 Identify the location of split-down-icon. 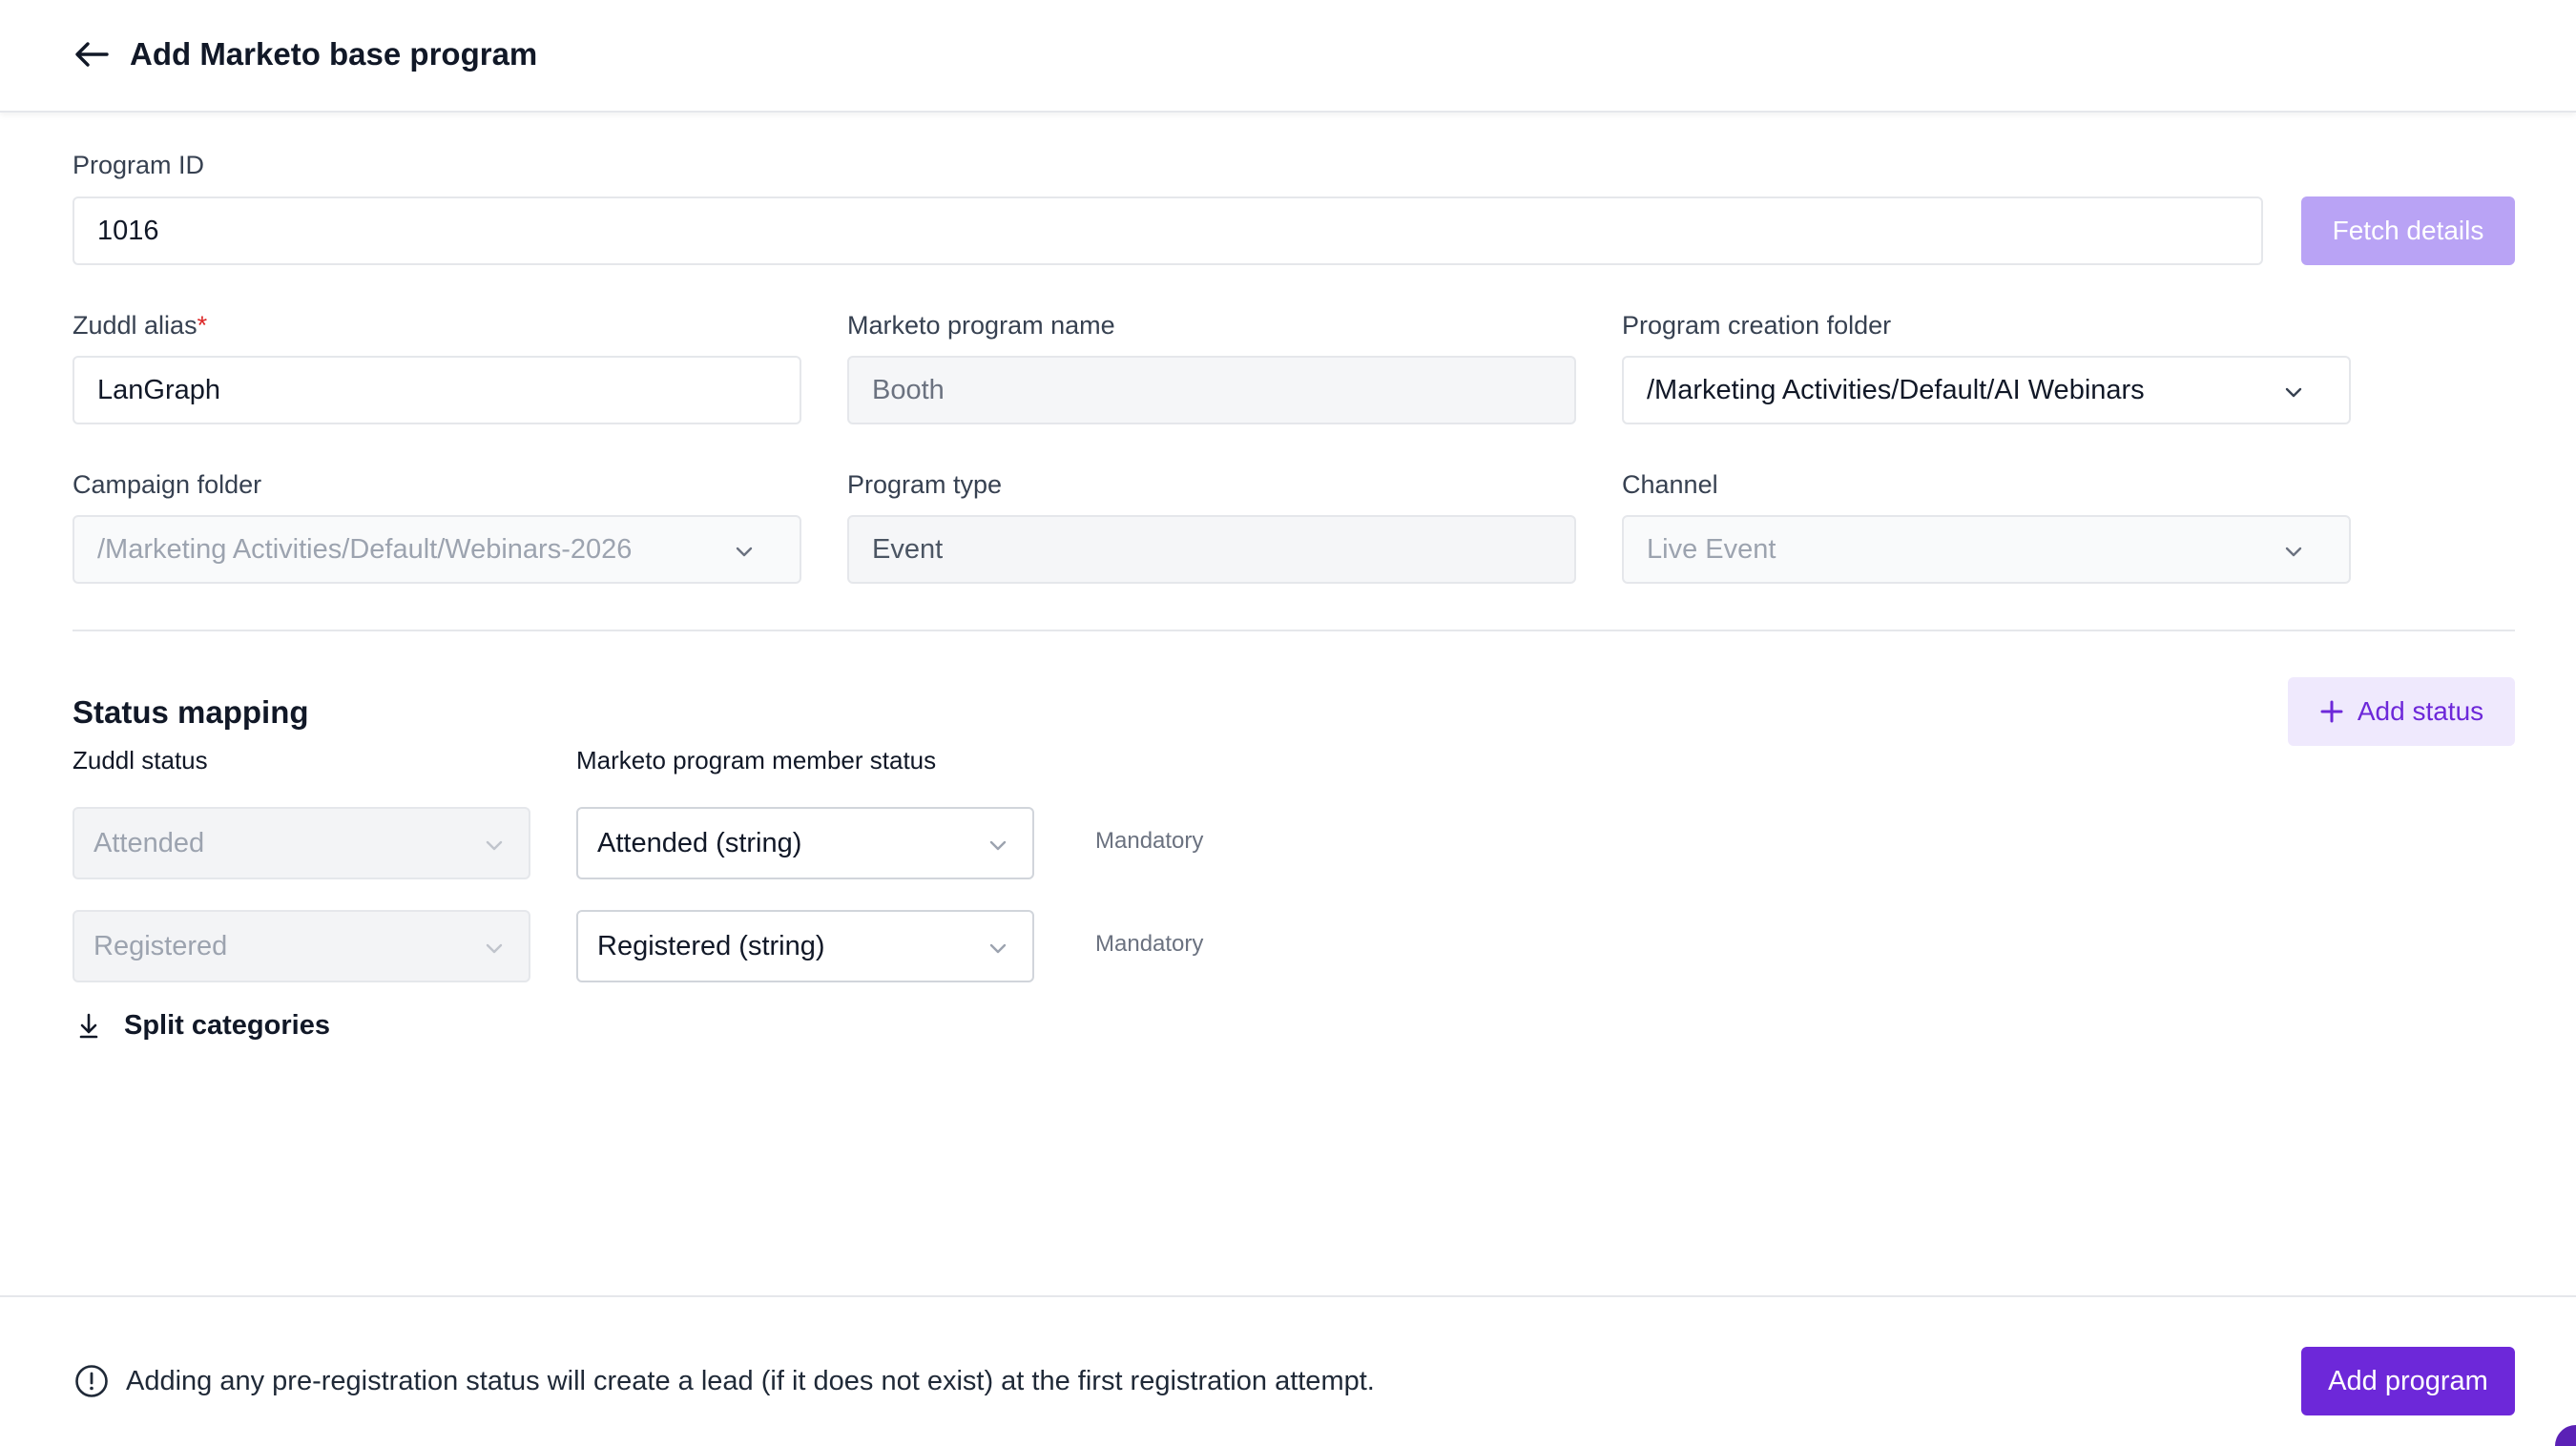
(88, 1026).